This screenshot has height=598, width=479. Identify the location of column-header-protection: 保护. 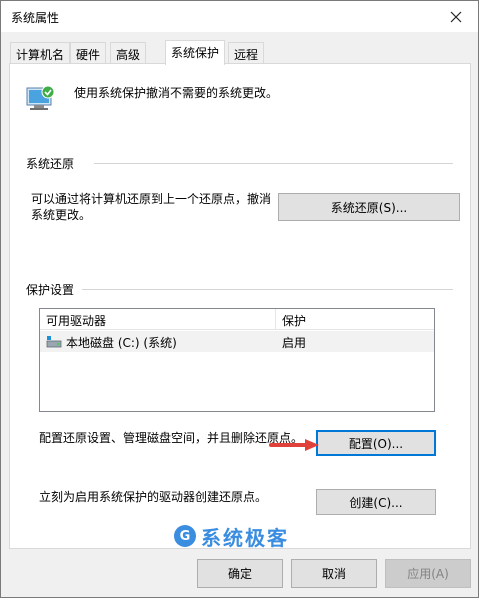
(294, 320).